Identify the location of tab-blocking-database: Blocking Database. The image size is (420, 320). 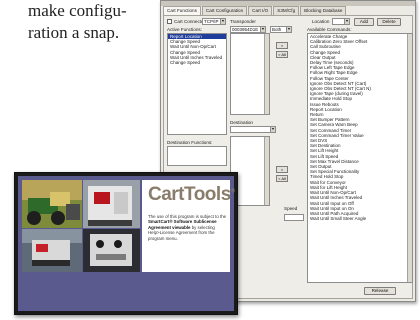
(323, 10).